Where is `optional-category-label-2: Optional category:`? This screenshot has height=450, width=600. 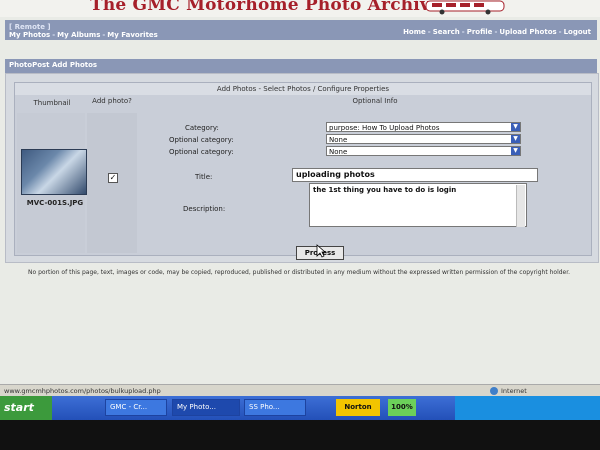
optional-category-label-2: Optional category: is located at coordinates (201, 152).